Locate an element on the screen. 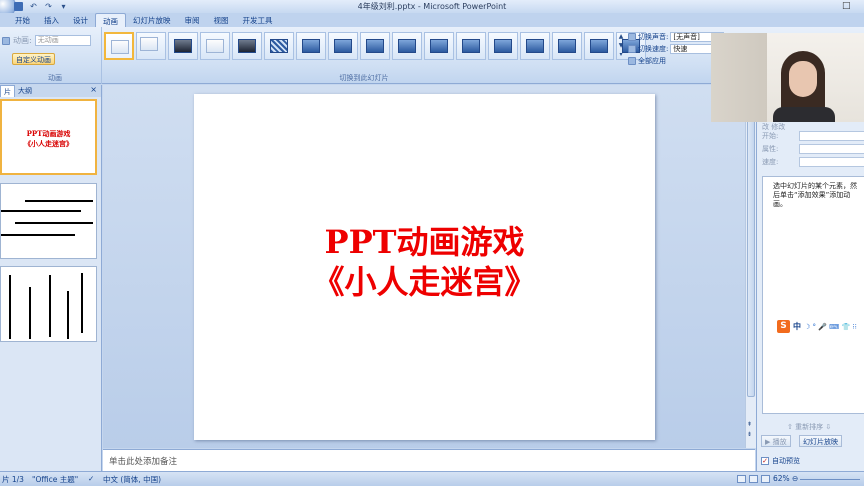 The height and width of the screenshot is (486, 864). tab-design: 设计 is located at coordinates (80, 20).